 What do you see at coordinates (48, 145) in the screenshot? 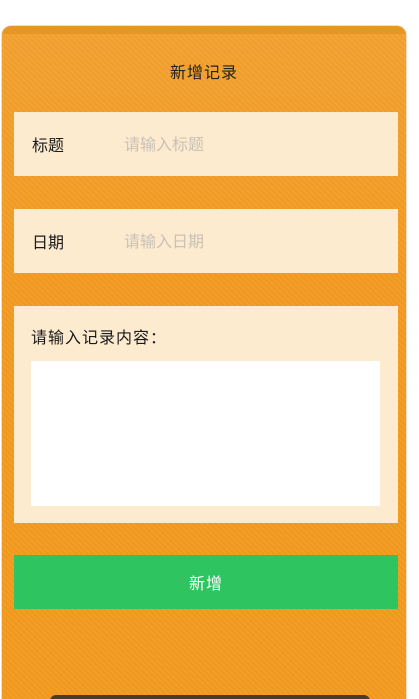
I see `title-field-label: 标题` at bounding box center [48, 145].